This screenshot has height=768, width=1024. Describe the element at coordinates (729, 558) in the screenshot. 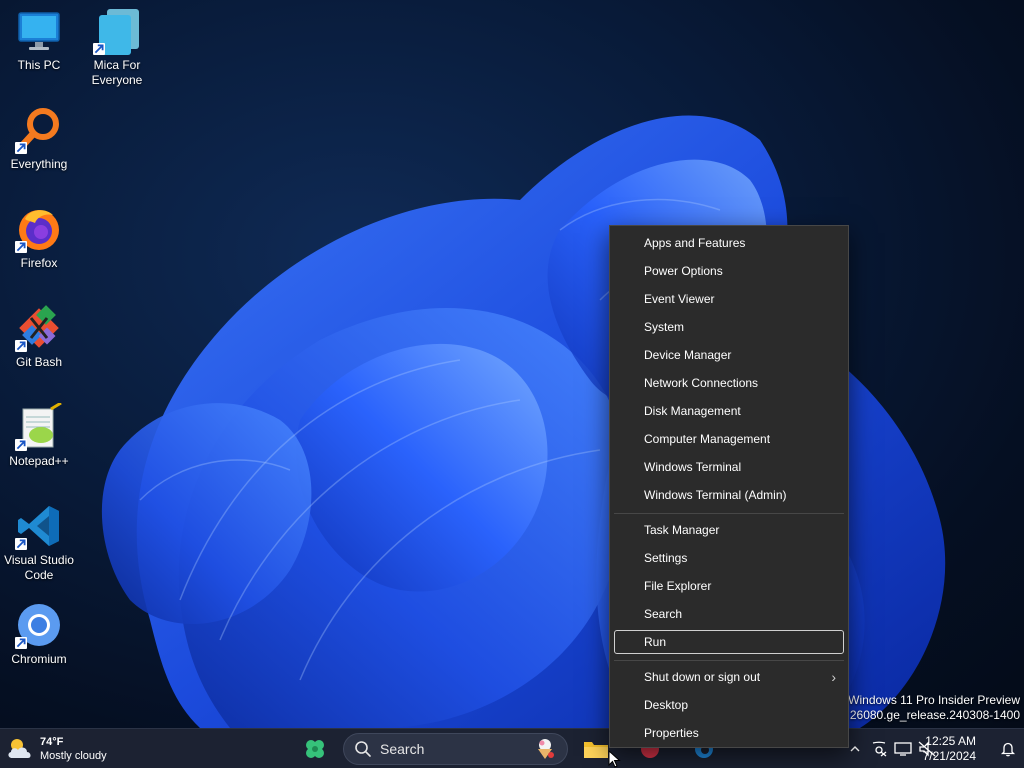

I see `menu-item-settings: Settings` at that location.